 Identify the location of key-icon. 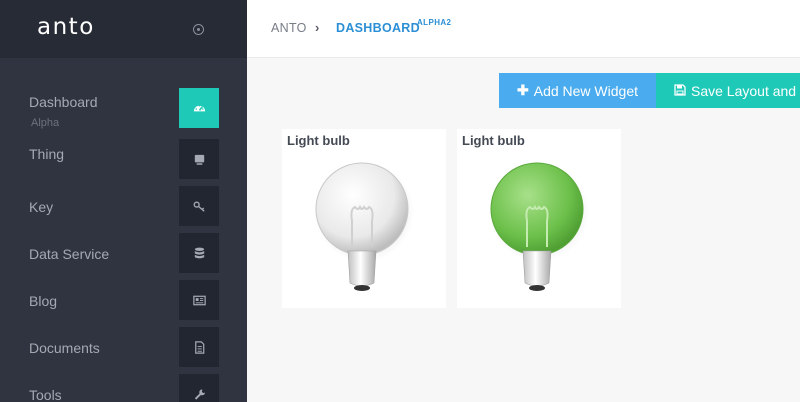
(199, 206).